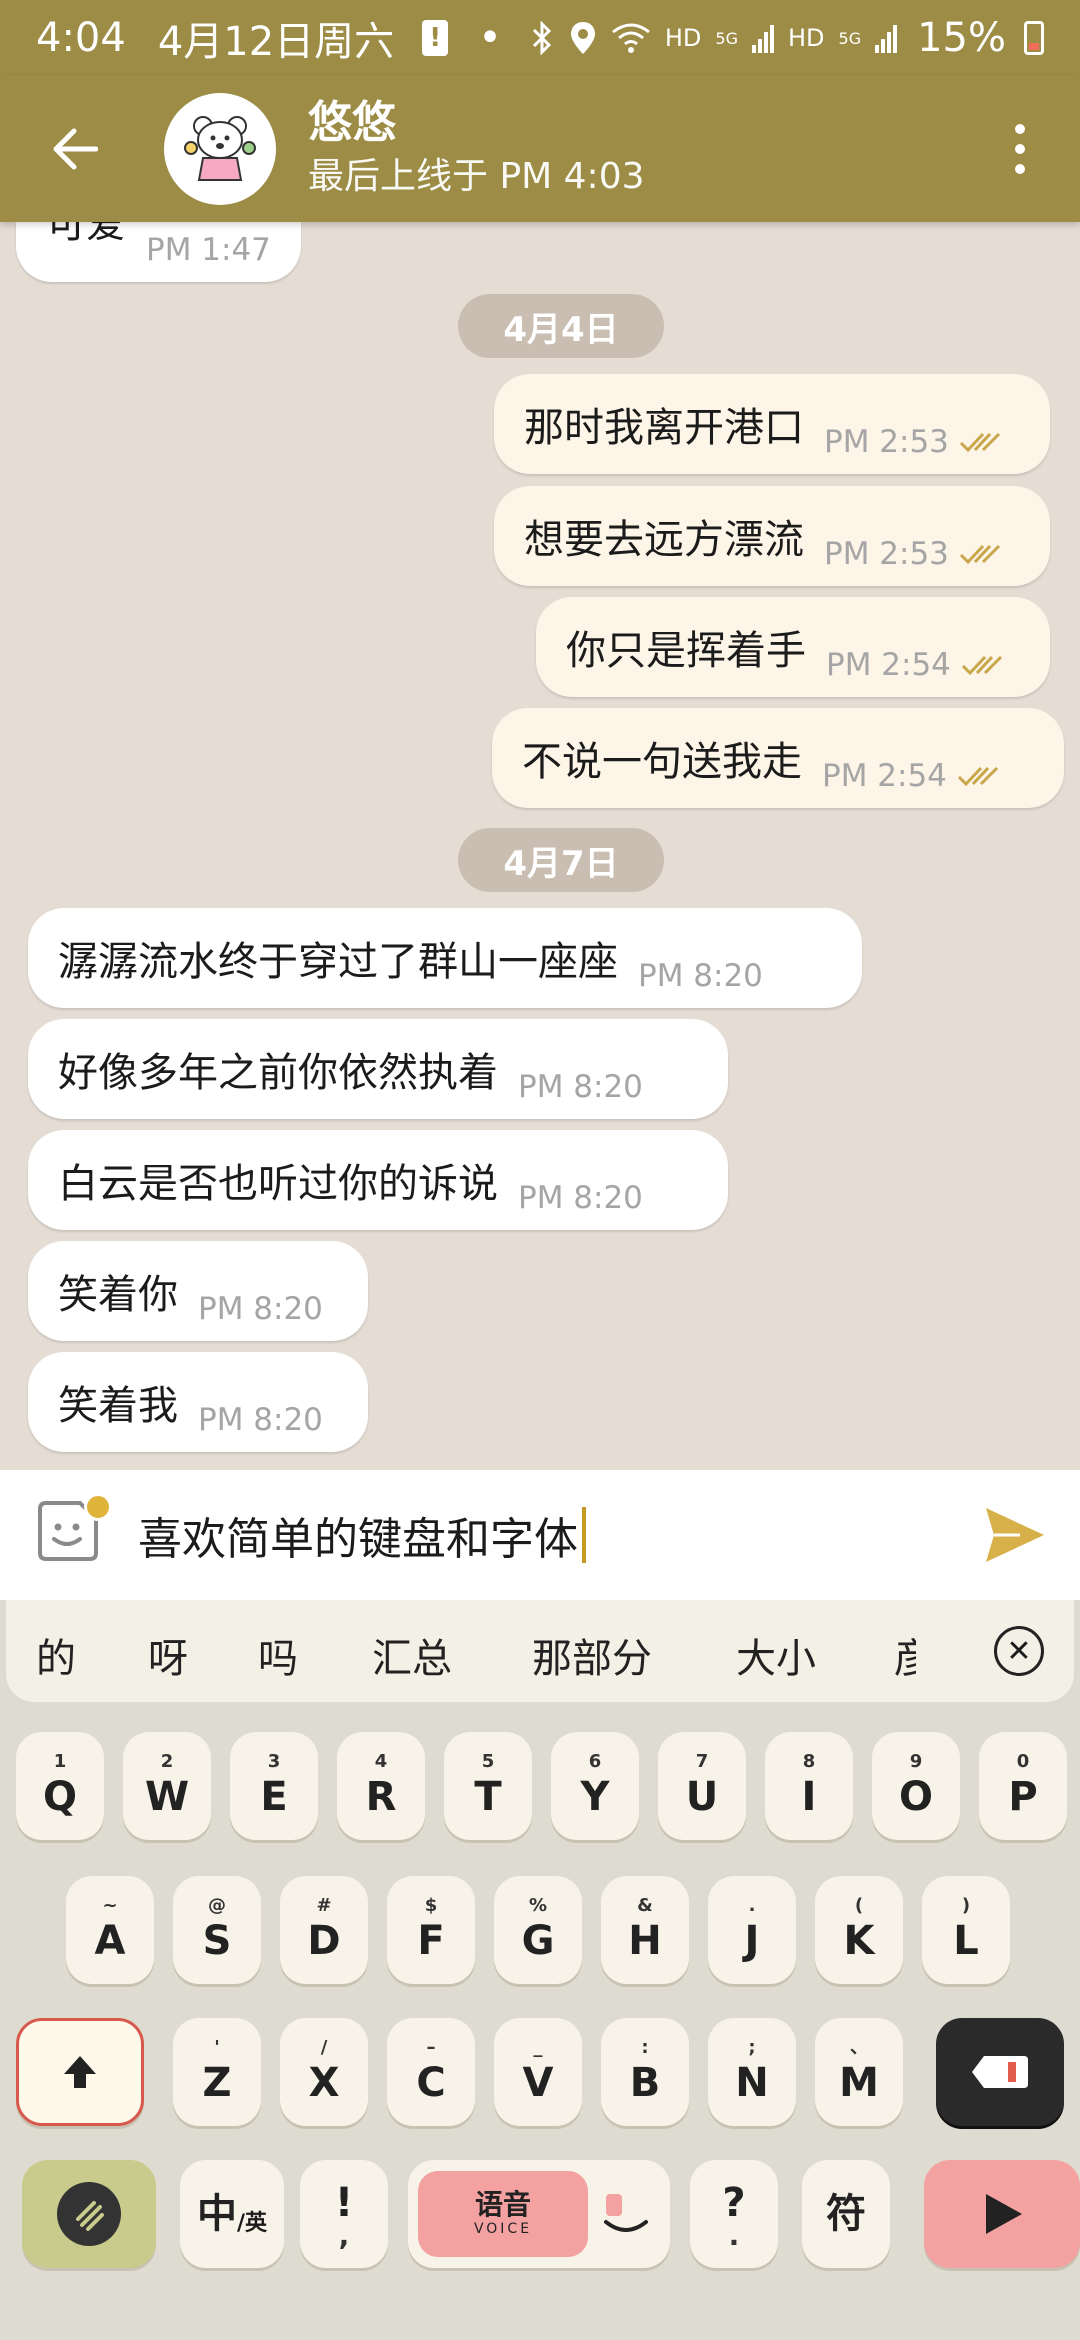  Describe the element at coordinates (1019, 1651) in the screenshot. I see `close-candidates-button: ✕` at that location.